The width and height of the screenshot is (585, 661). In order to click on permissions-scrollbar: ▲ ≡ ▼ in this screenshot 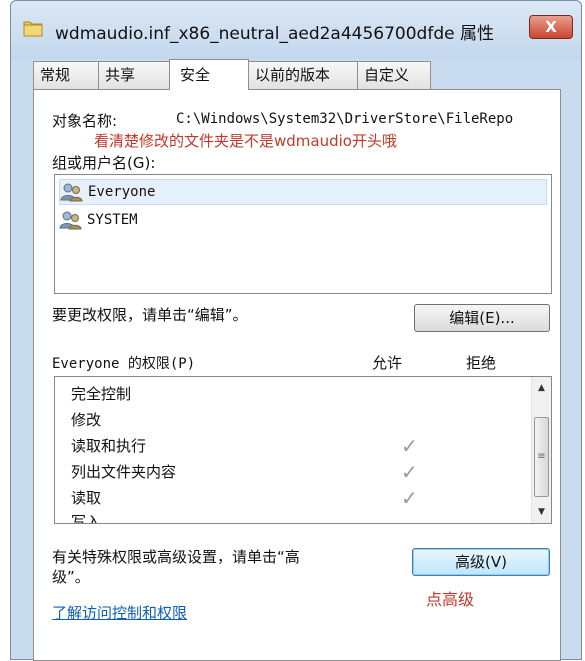, I will do `click(541, 450)`.